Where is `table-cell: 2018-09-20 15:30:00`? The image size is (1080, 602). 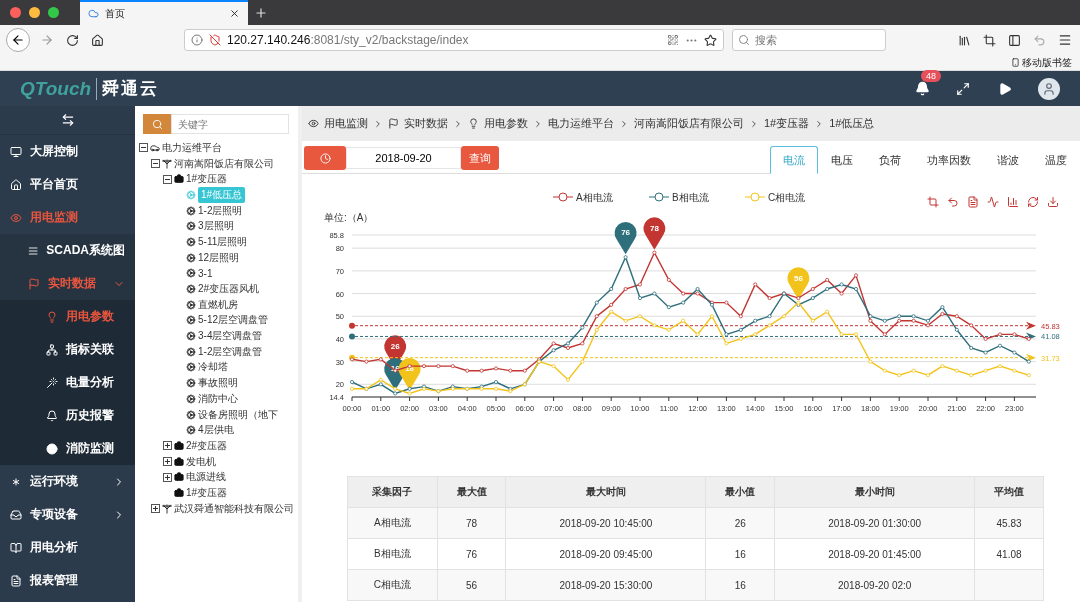
table-cell: 2018-09-20 15:30:00 is located at coordinates (606, 585).